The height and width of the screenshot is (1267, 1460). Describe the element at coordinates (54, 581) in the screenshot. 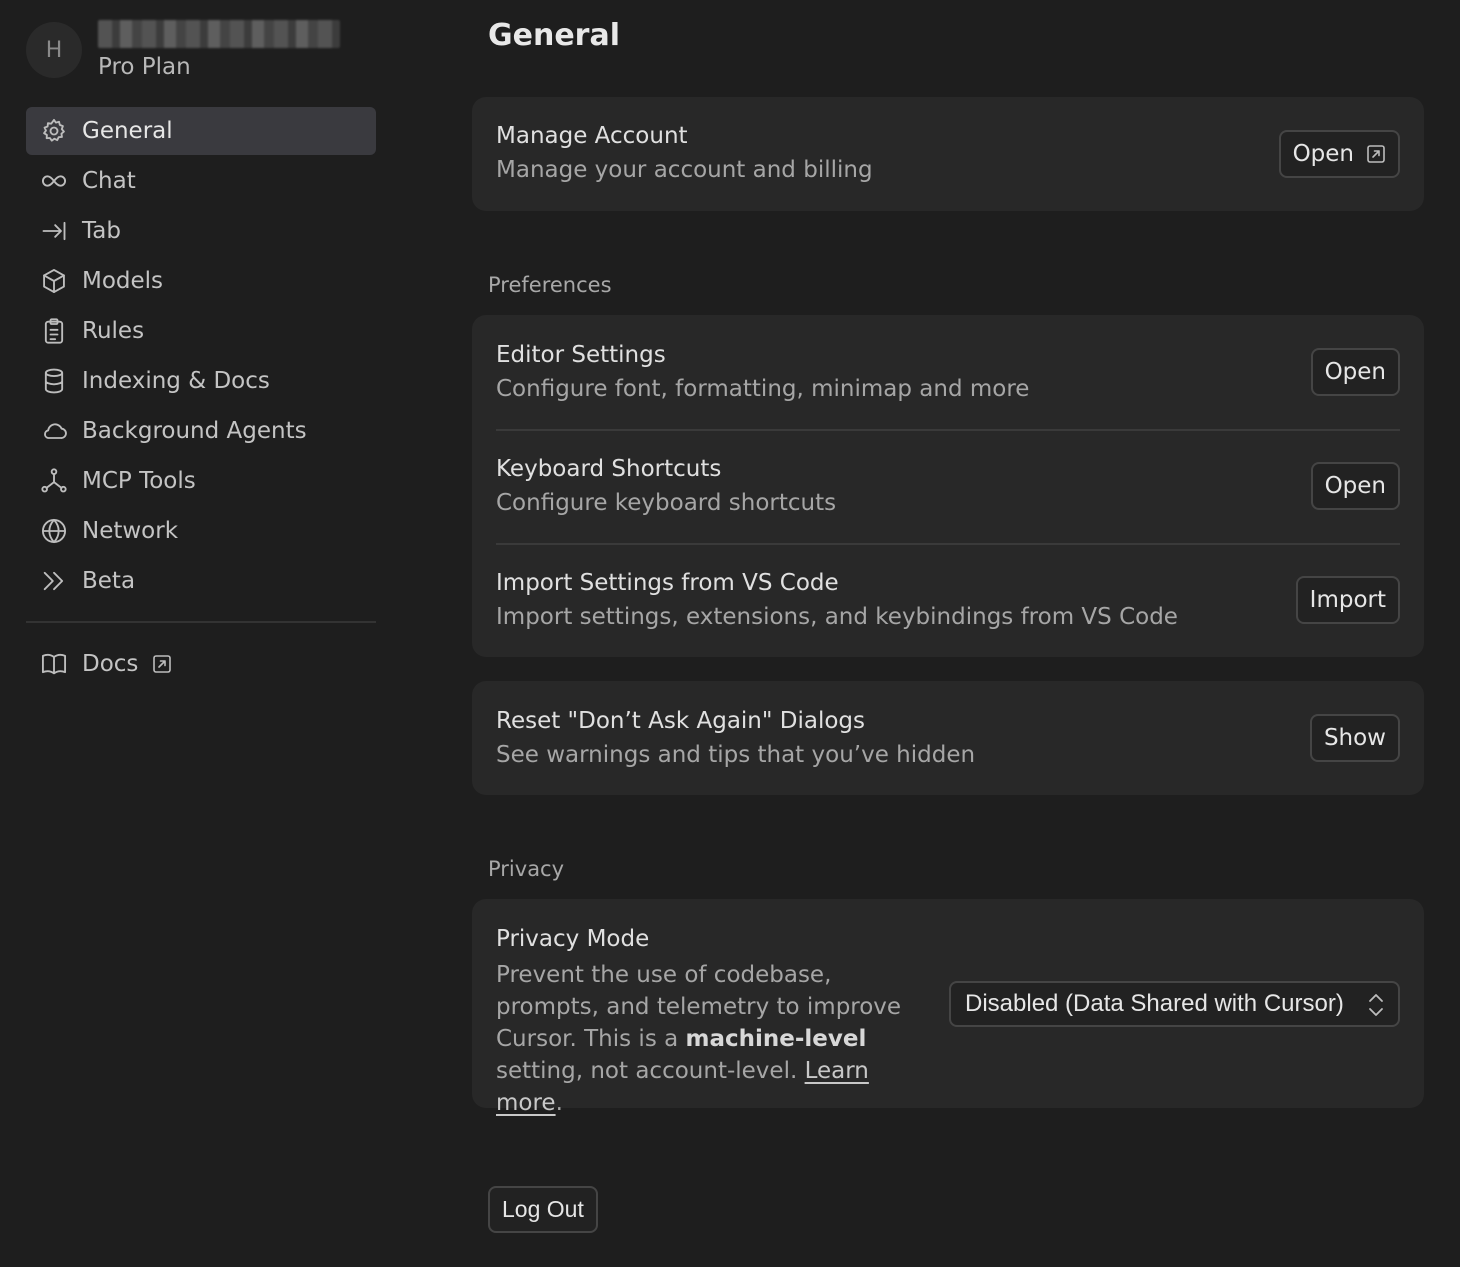

I see `double-chevron-icon` at that location.